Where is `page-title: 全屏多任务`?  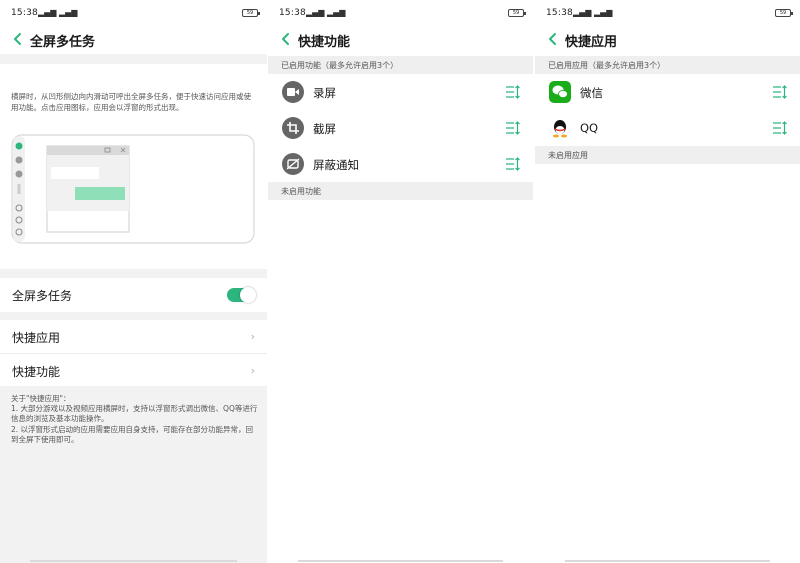 page-title: 全屏多任务 is located at coordinates (63, 42).